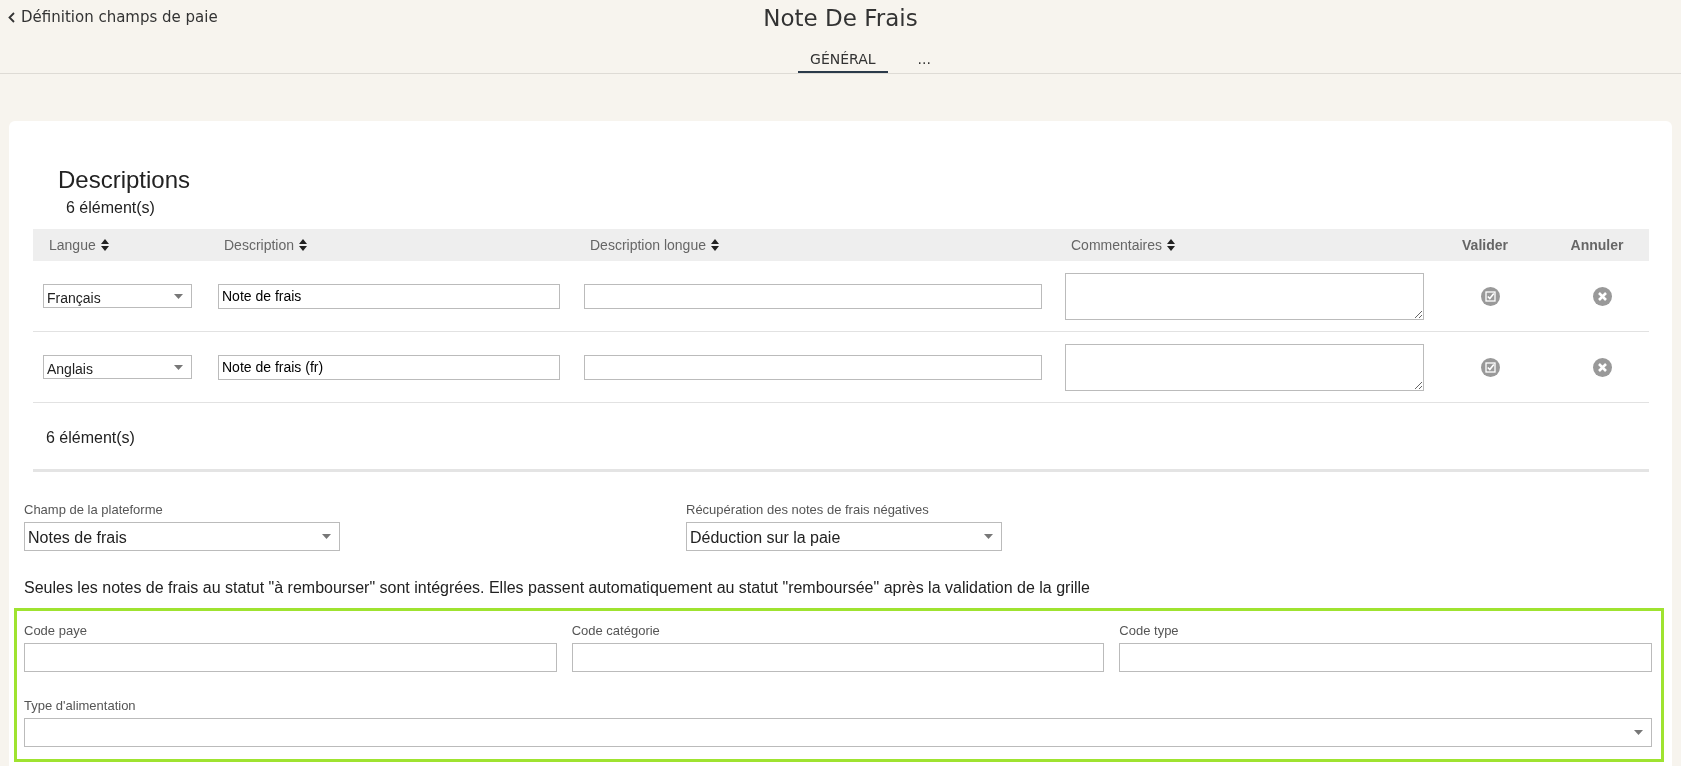 This screenshot has width=1681, height=766. What do you see at coordinates (94, 509) in the screenshot?
I see `field-label: Champ de la plateforme` at bounding box center [94, 509].